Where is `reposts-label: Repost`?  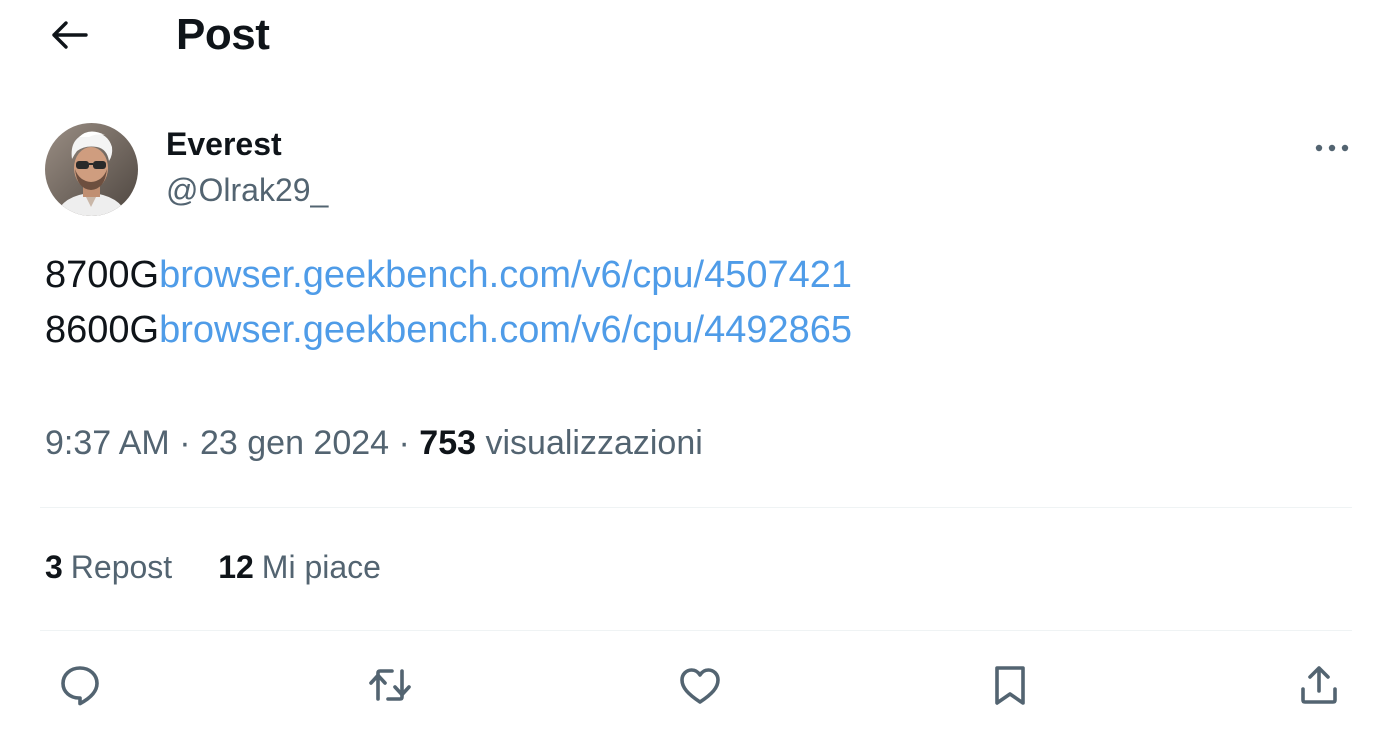
reposts-label: Repost is located at coordinates (121, 567).